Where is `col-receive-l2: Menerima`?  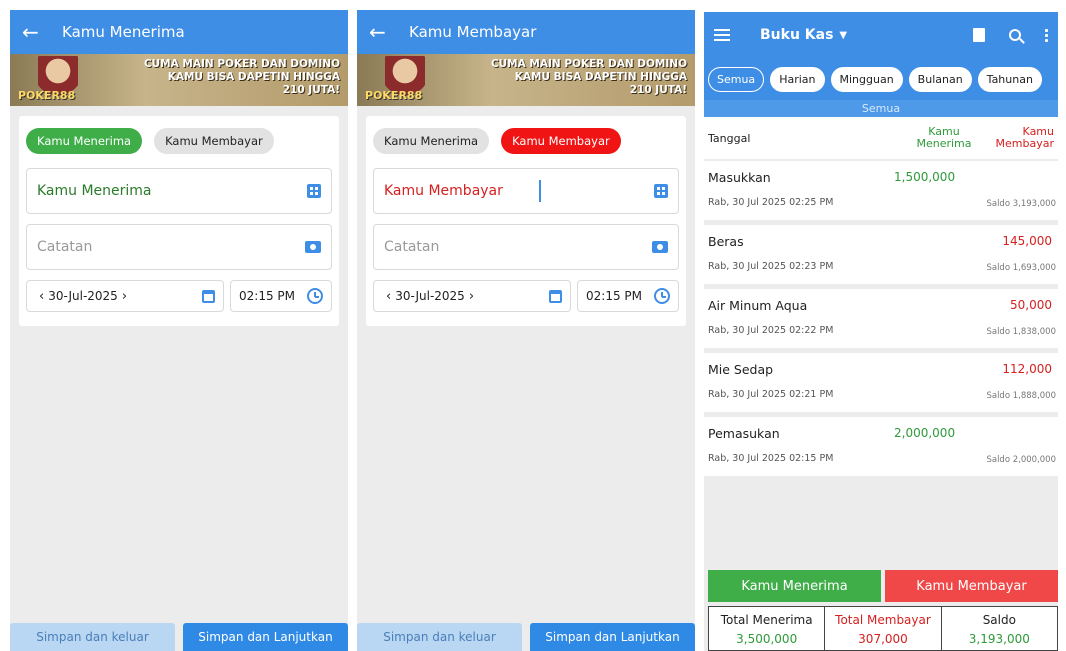
col-receive-l2: Menerima is located at coordinates (944, 143).